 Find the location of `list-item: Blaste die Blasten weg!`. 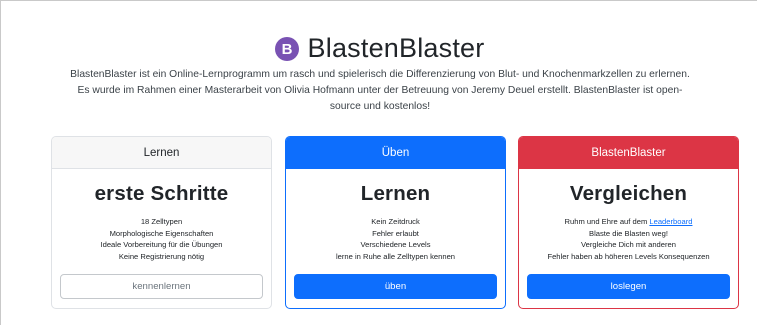

list-item: Blaste die Blasten weg! is located at coordinates (628, 233).